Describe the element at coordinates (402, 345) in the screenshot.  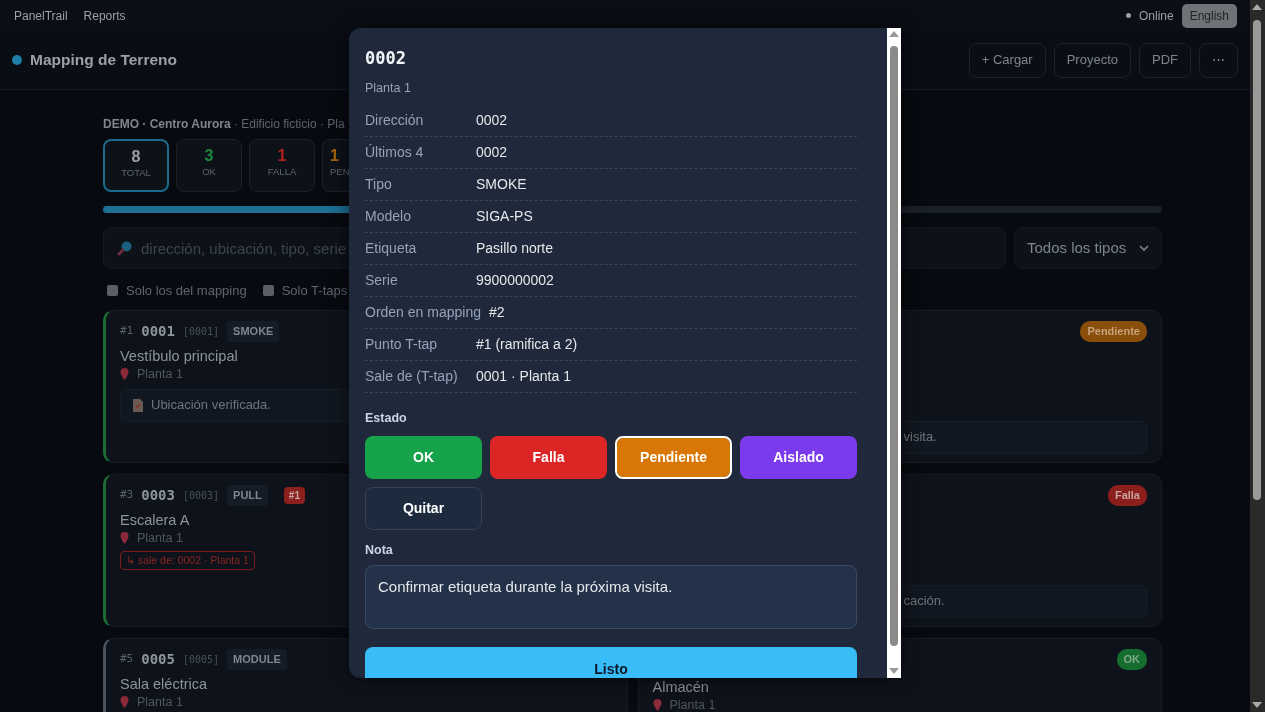
I see `field-label: Punto T-tap` at that location.